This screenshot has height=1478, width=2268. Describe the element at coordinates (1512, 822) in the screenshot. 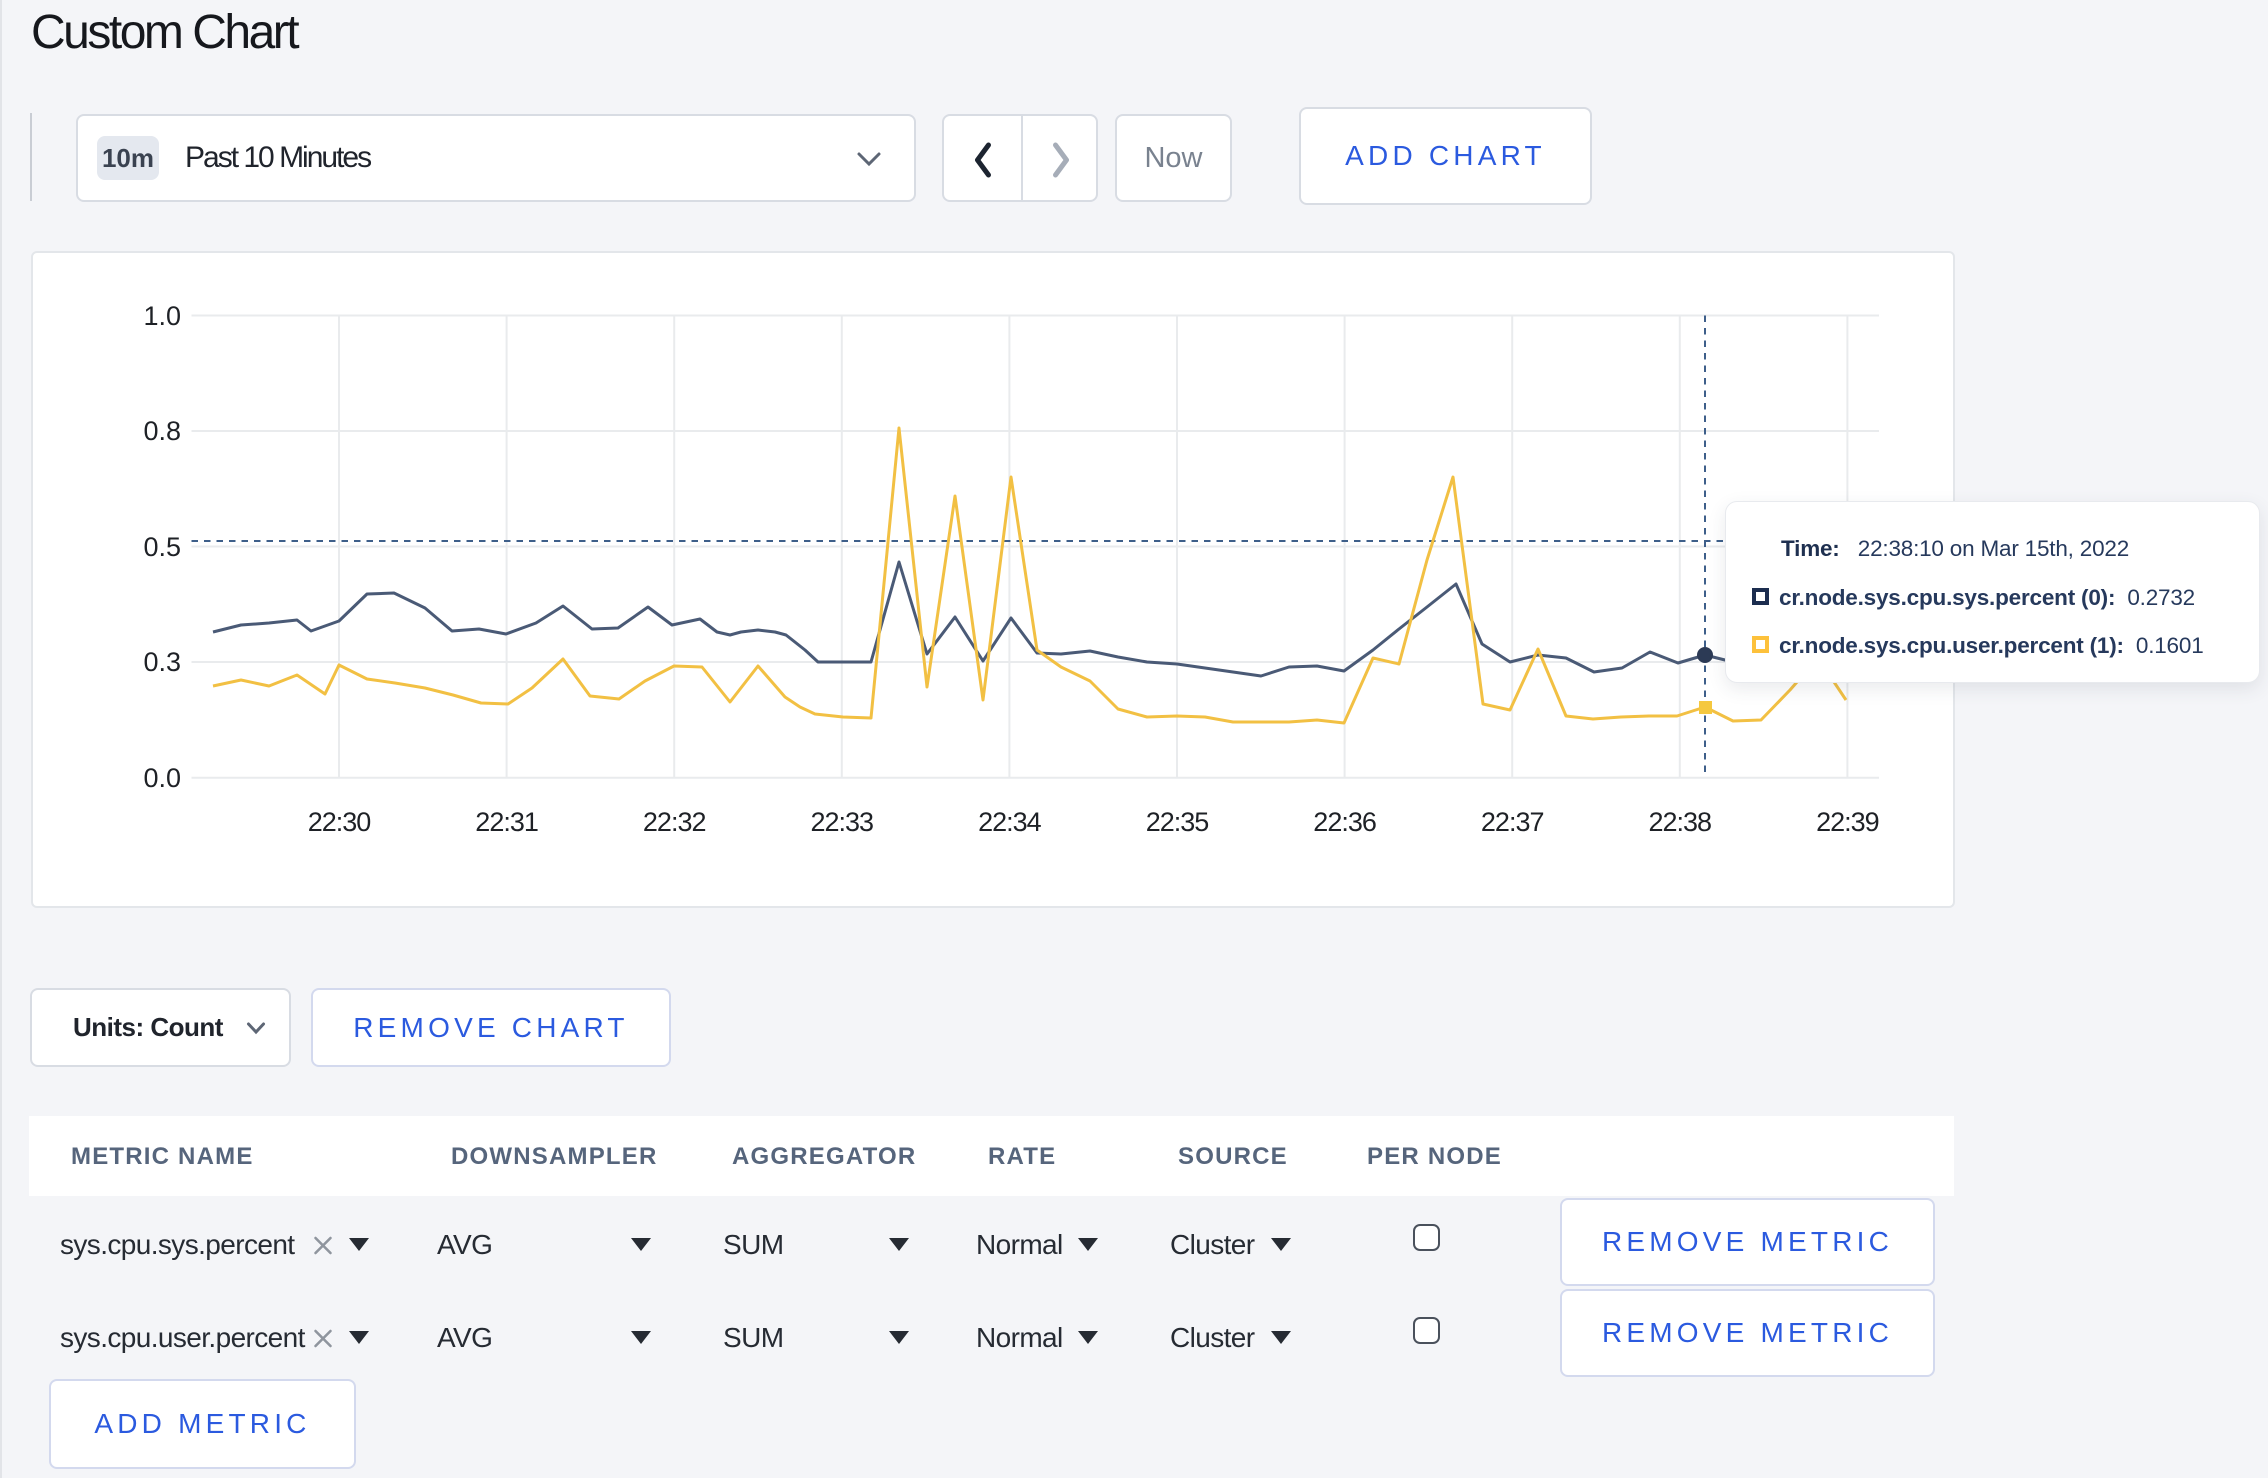

I see `svg-text: 22:37` at that location.